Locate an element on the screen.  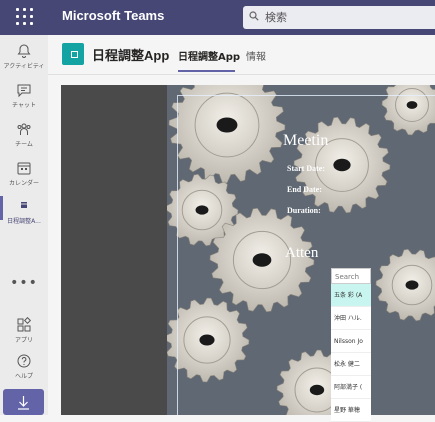
rail-item-apps: アプリ is located at coordinates (24, 330).